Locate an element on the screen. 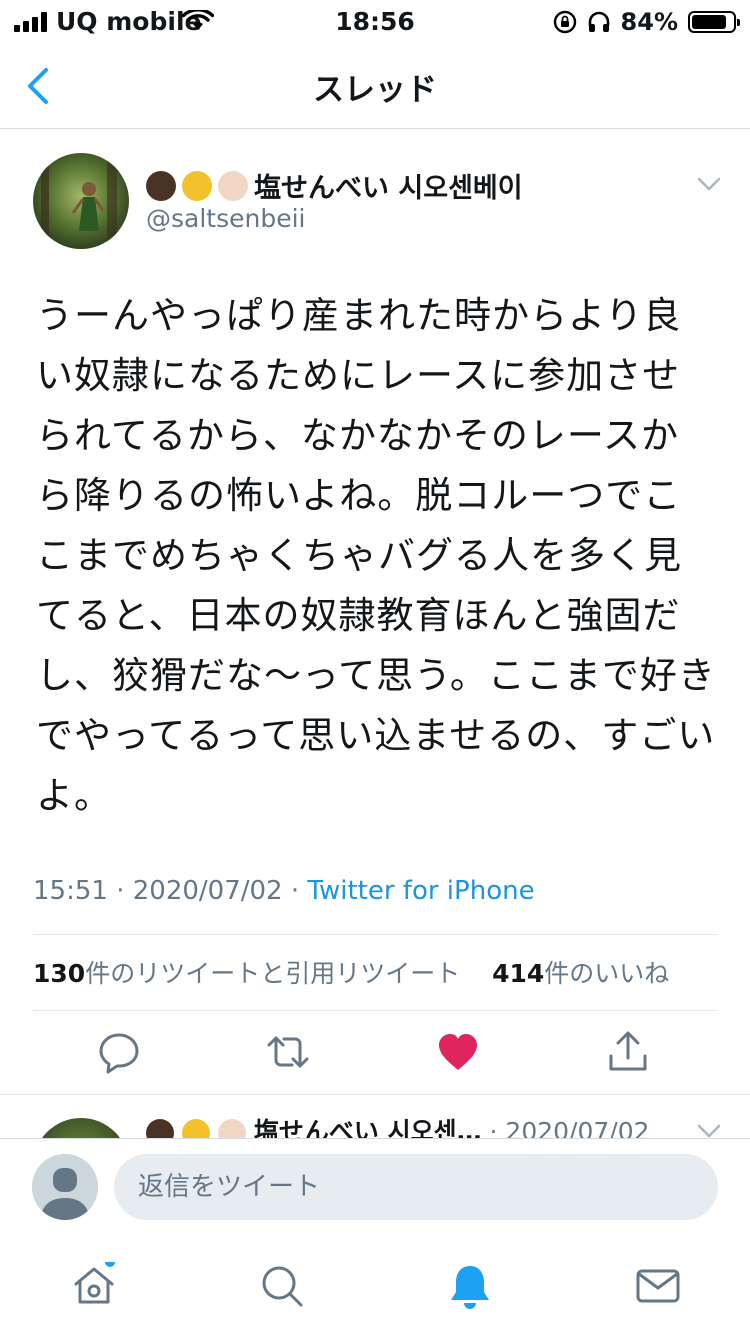 This screenshot has width=750, height=1334. messages-icon is located at coordinates (658, 1286).